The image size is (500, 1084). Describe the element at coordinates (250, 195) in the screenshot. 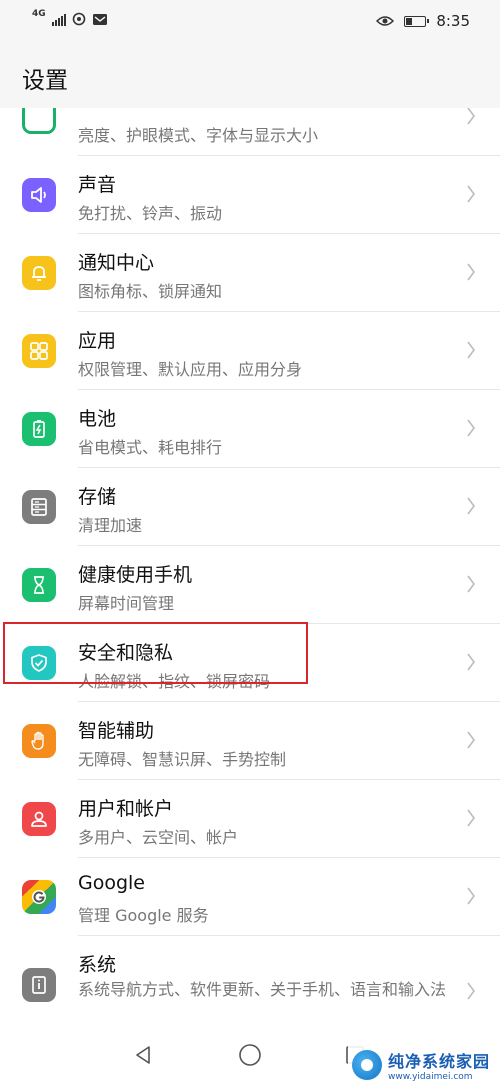

I see `settings-item-sound: 声音 免打扰、铃声、振动` at that location.